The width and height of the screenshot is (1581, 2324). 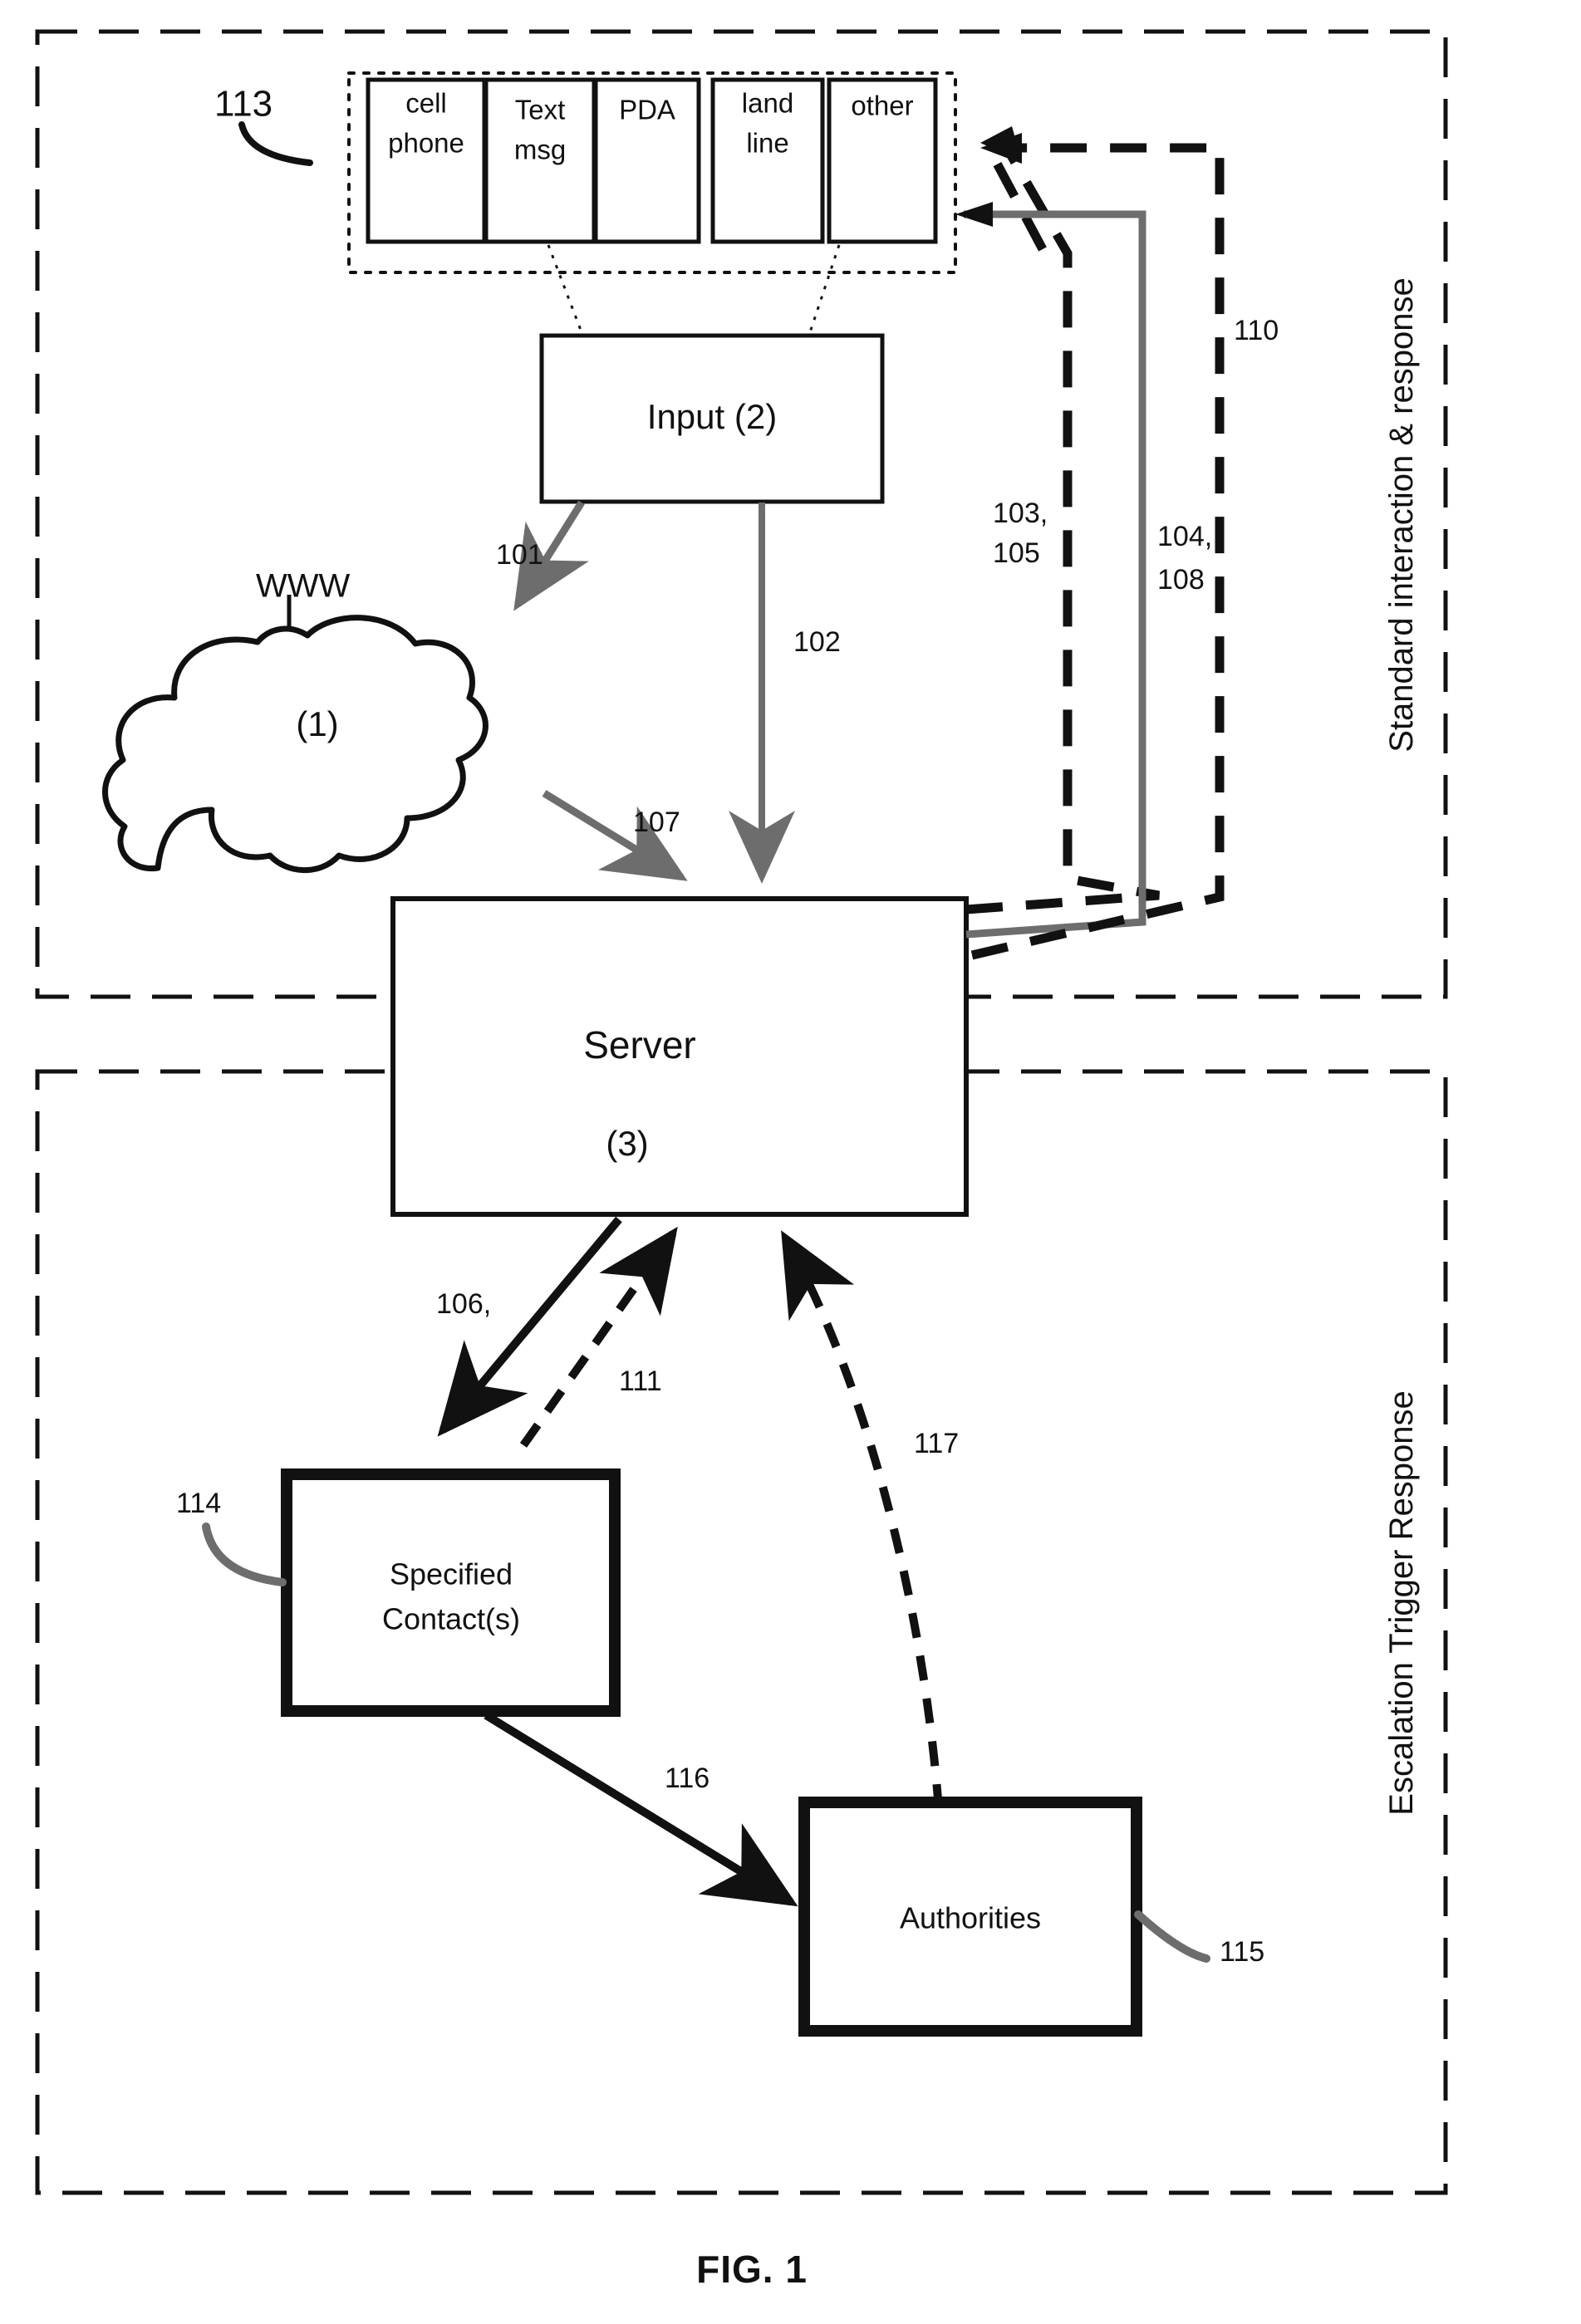 What do you see at coordinates (451, 1592) in the screenshot?
I see `specified-contacts-box` at bounding box center [451, 1592].